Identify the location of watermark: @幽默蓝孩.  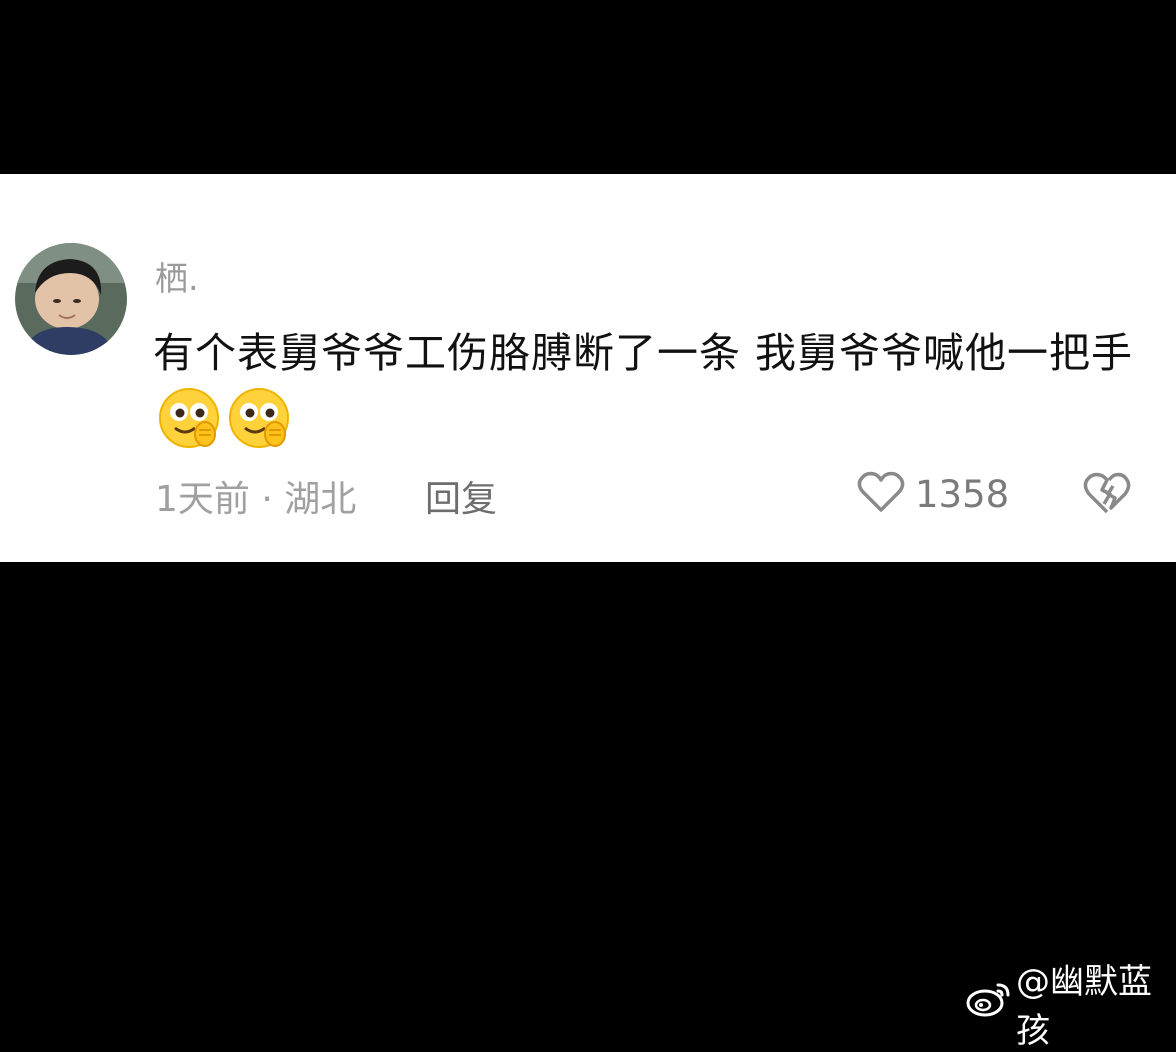
(1071, 1003).